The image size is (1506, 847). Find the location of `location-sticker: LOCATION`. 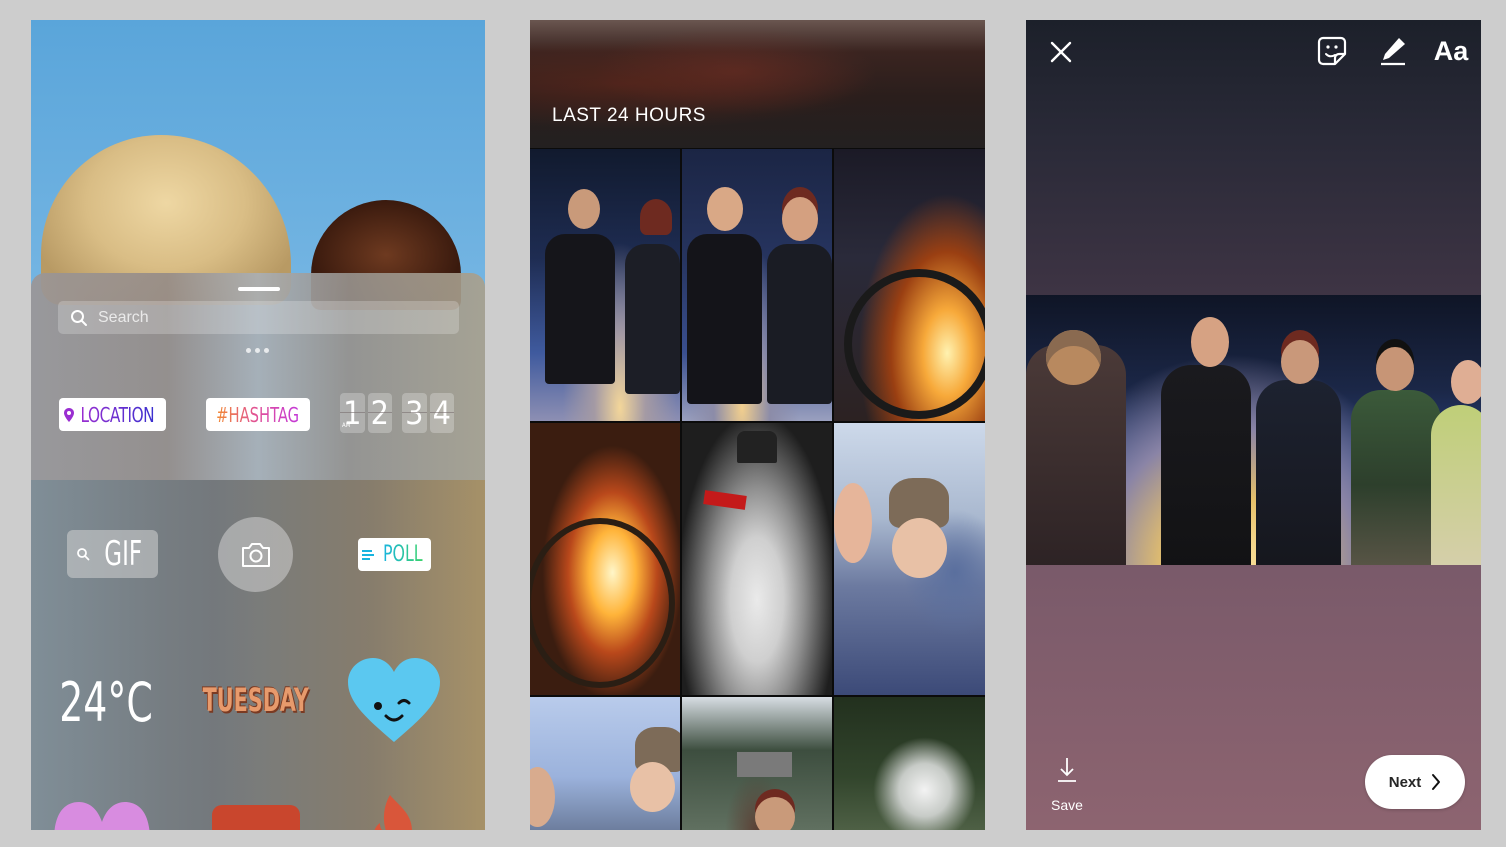

location-sticker: LOCATION is located at coordinates (112, 414).